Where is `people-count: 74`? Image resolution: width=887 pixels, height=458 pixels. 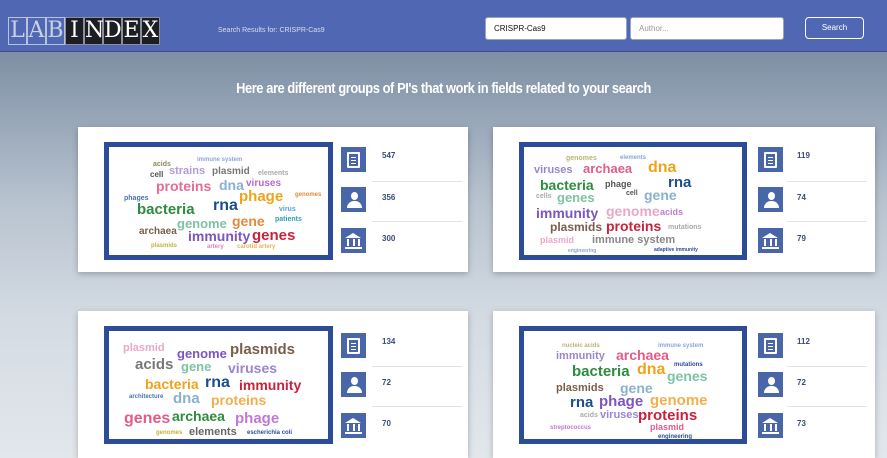
people-count: 74 is located at coordinates (801, 197).